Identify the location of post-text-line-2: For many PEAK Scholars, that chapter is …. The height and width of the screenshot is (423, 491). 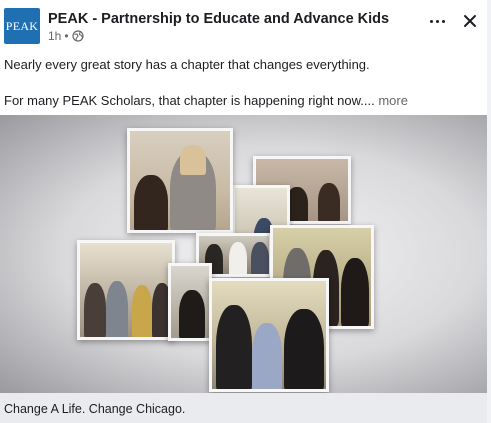
(206, 101).